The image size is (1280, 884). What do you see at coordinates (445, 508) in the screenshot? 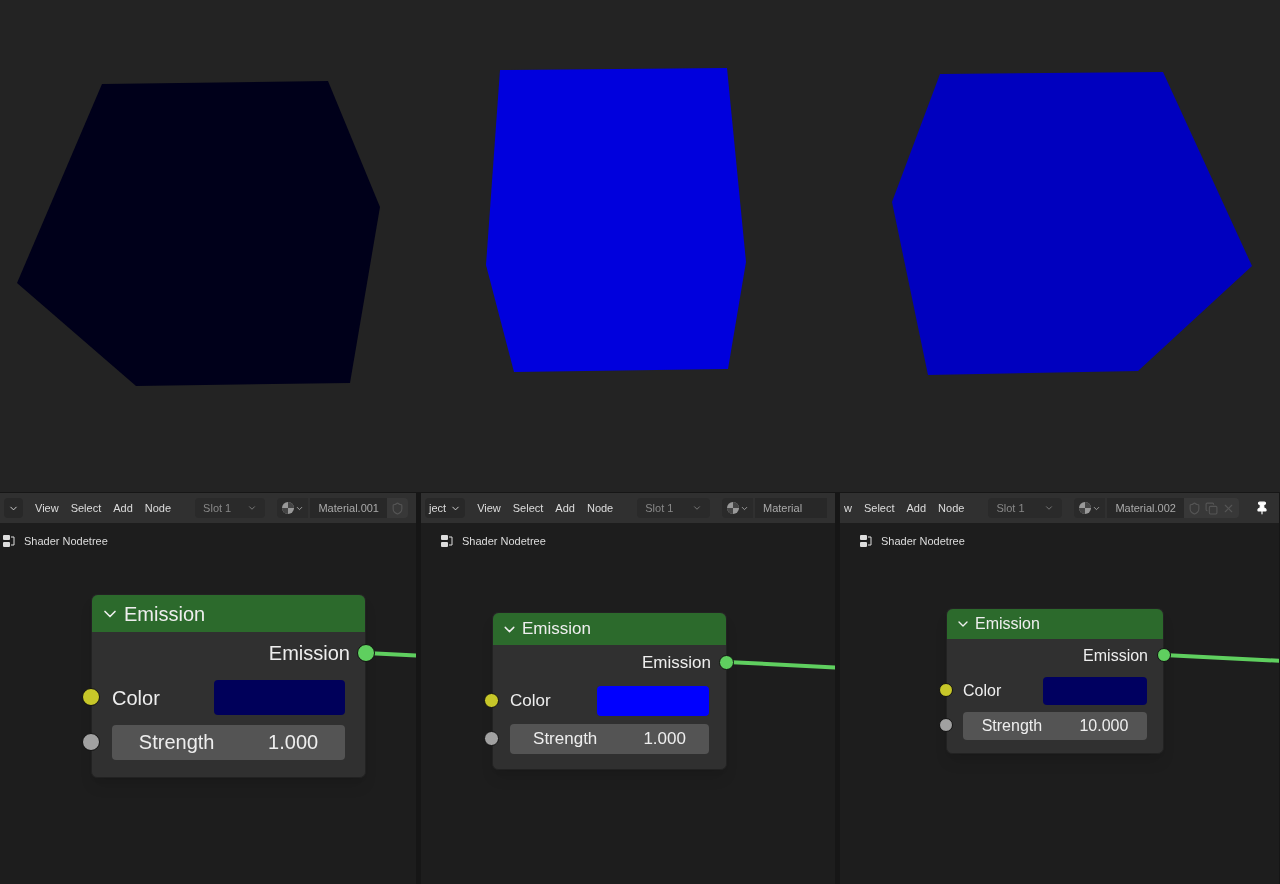
I see `editor-type-dropdown: ject` at bounding box center [445, 508].